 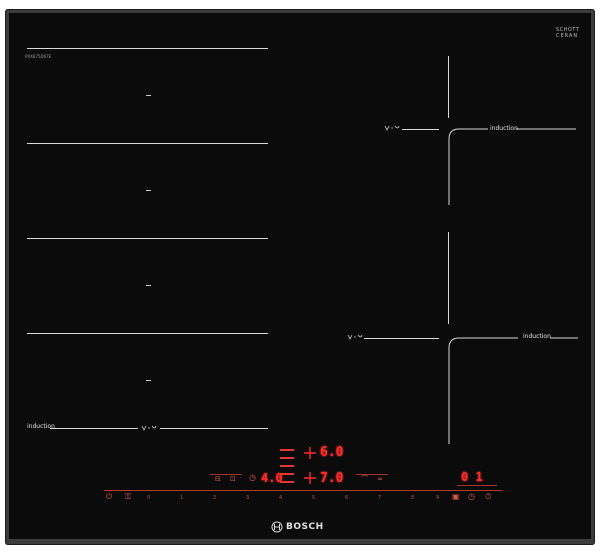 What do you see at coordinates (247, 498) in the screenshot?
I see `power-level-3: 3` at bounding box center [247, 498].